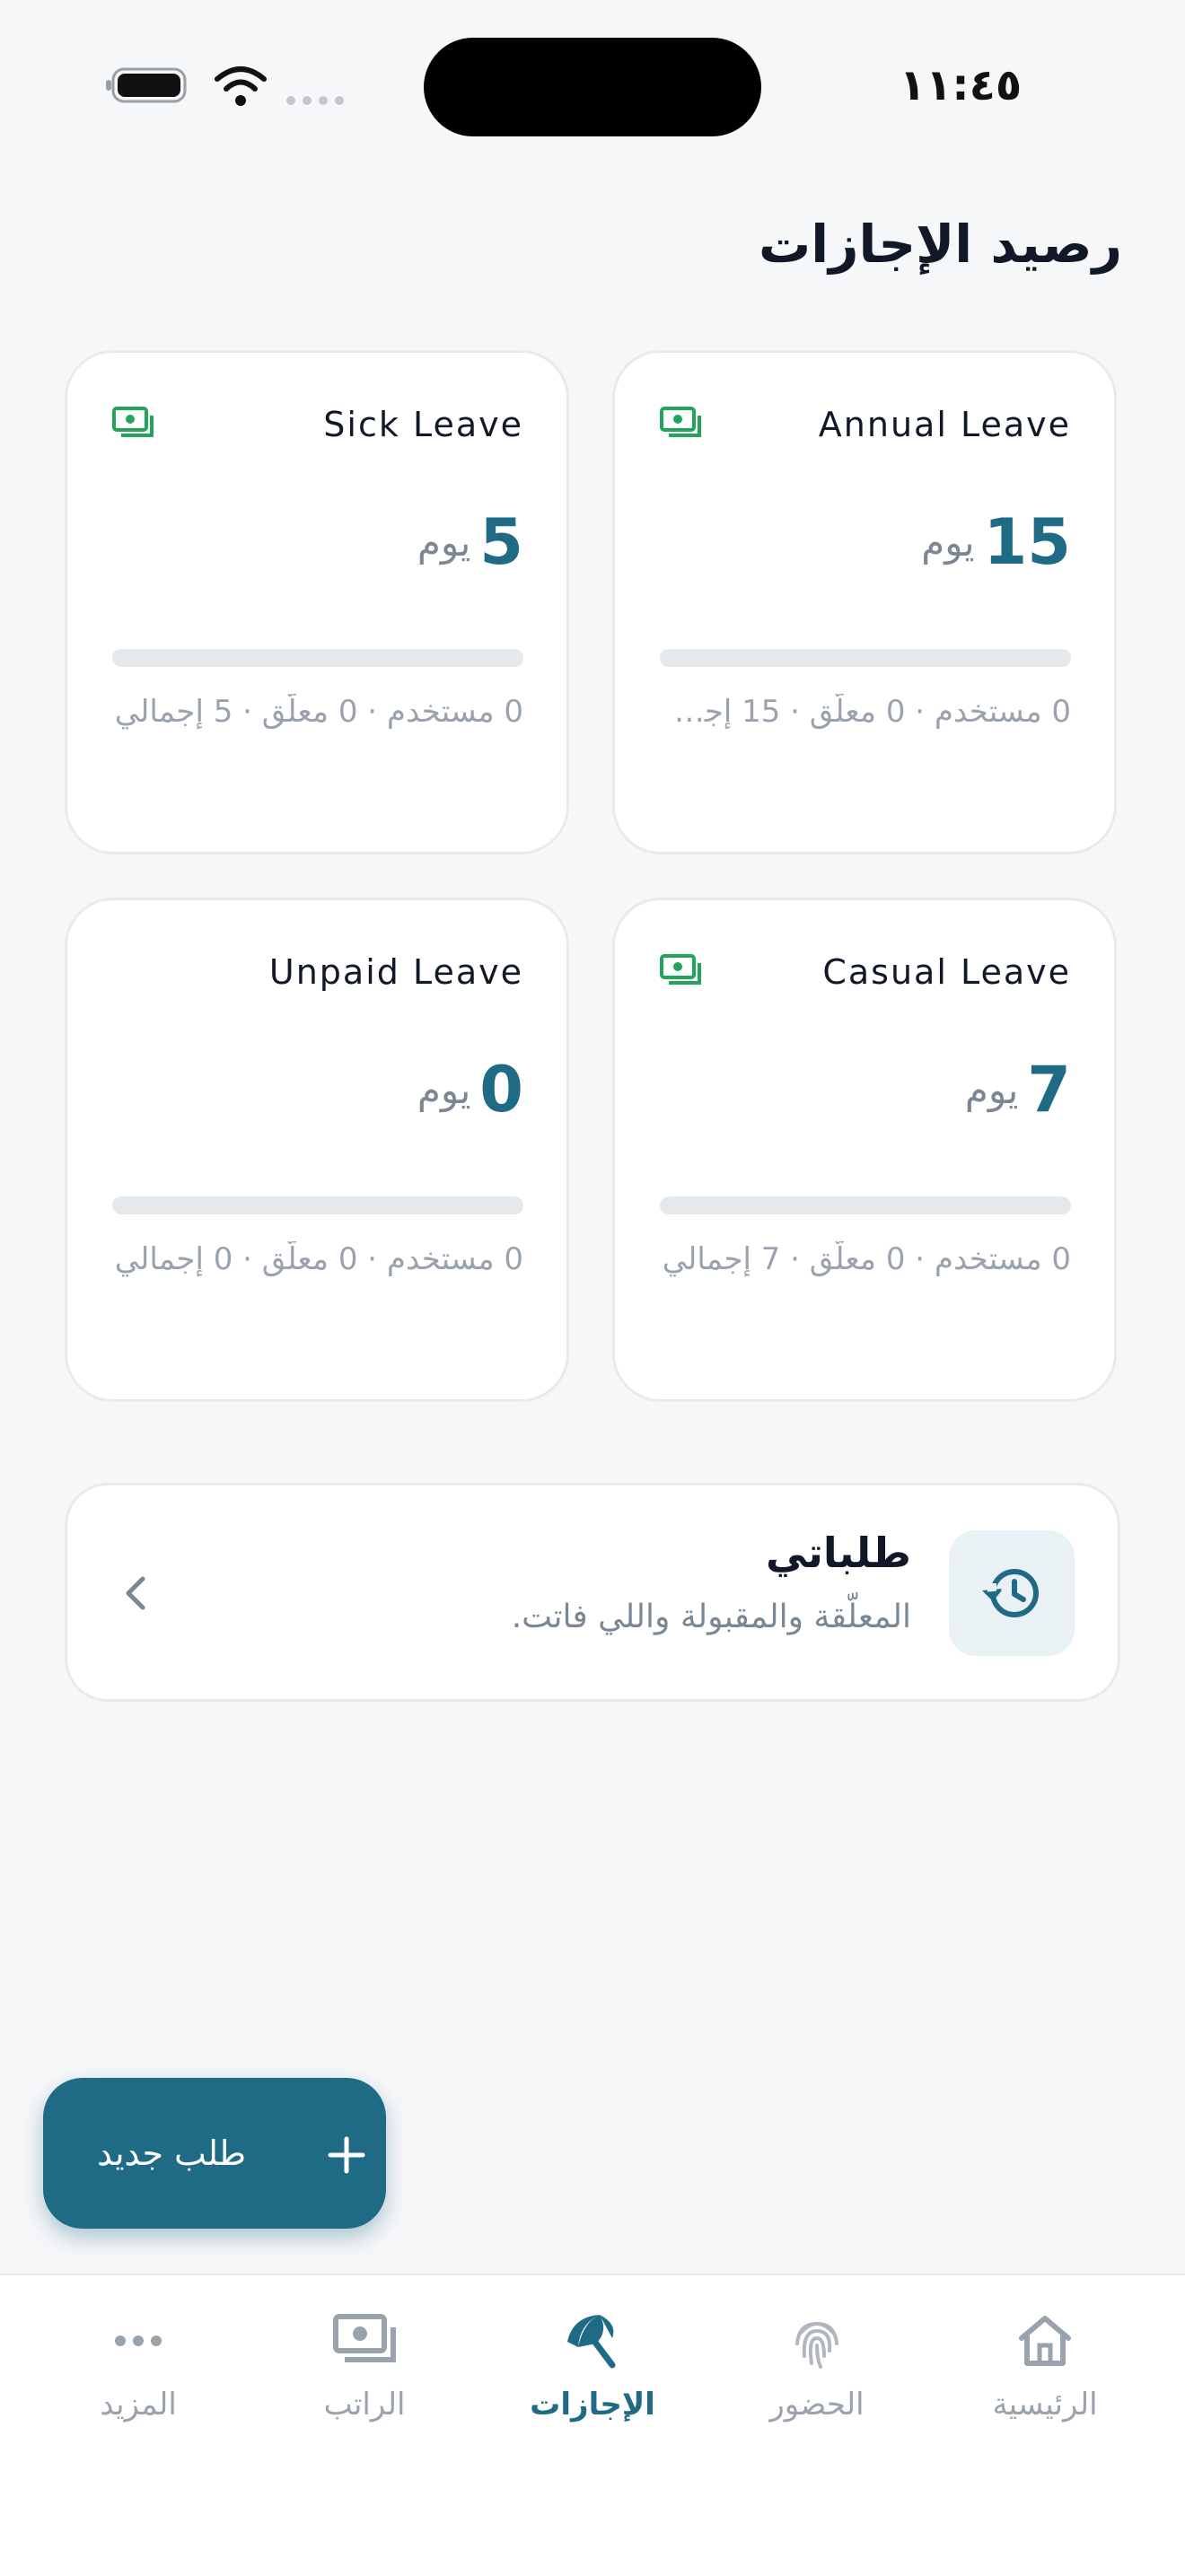 The width and height of the screenshot is (1185, 2576). Describe the element at coordinates (1045, 2341) in the screenshot. I see `home-icon` at that location.